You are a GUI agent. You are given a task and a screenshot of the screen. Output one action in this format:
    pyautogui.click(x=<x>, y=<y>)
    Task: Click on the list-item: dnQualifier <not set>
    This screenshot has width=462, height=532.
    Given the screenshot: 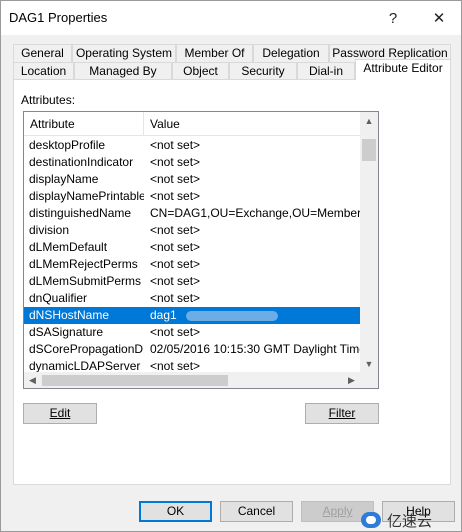 What is the action you would take?
    pyautogui.click(x=192, y=298)
    